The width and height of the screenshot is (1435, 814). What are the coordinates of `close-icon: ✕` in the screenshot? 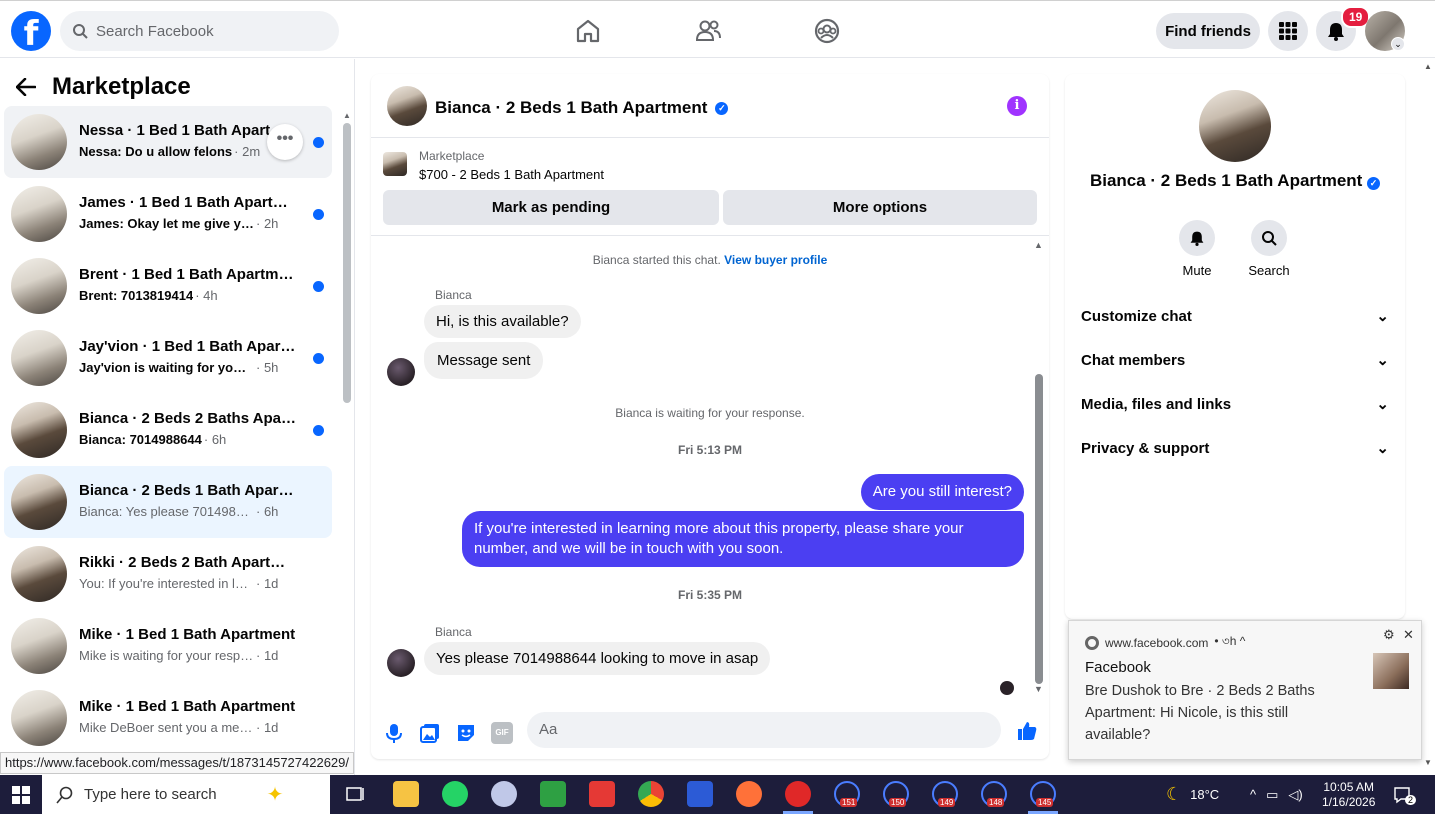 It's located at (1408, 635).